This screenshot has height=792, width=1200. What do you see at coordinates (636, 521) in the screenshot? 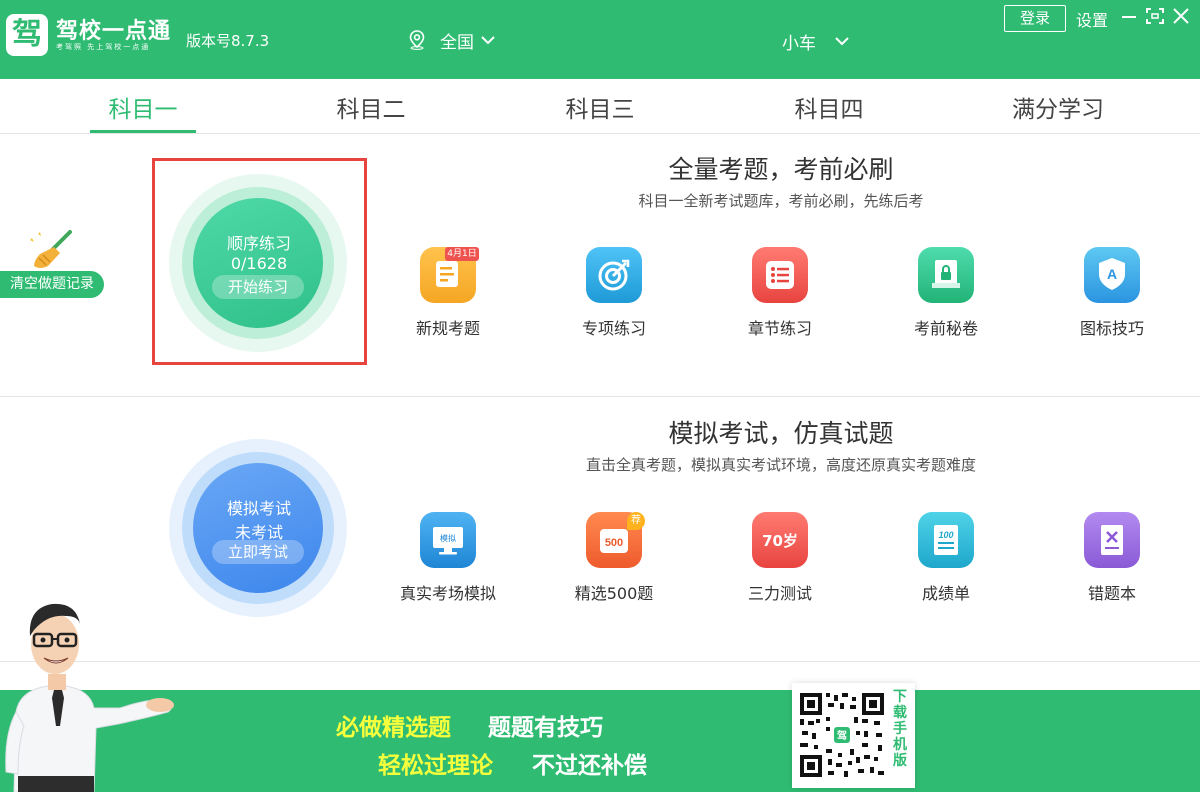
I see `recommend-badge: 荐` at bounding box center [636, 521].